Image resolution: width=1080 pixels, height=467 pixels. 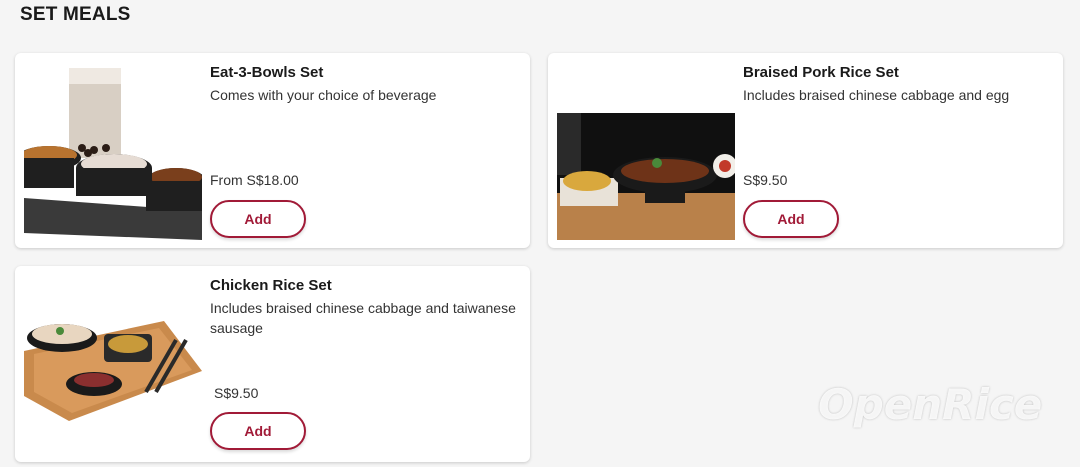 I want to click on openrice-watermark: OpenRice, so click(x=930, y=404).